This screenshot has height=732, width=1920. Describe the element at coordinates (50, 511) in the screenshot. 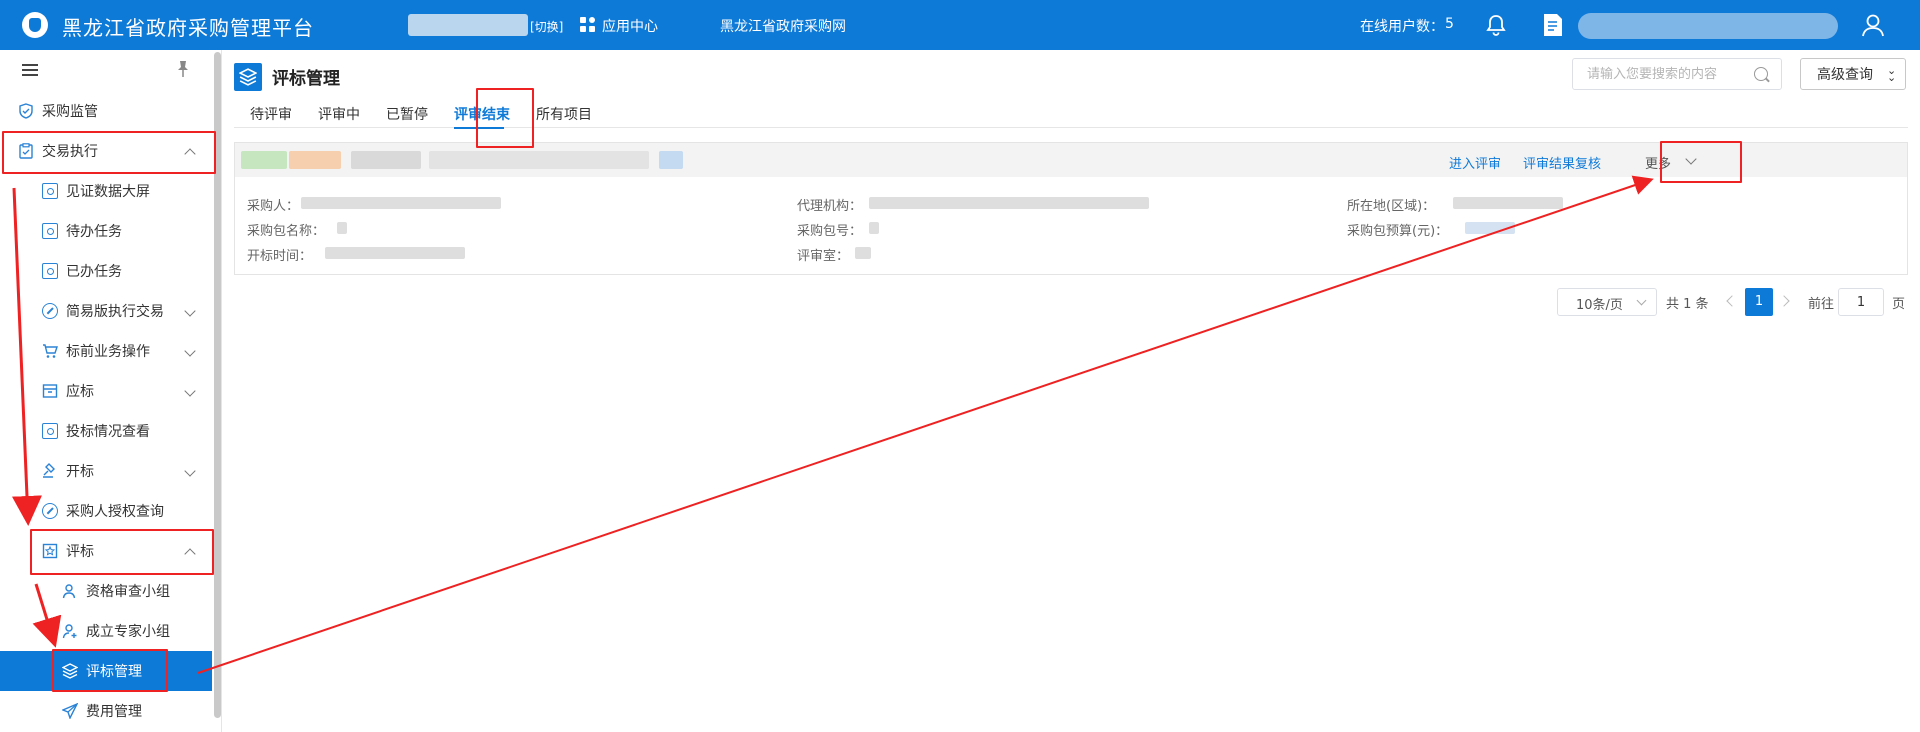

I see `auth-icon` at that location.